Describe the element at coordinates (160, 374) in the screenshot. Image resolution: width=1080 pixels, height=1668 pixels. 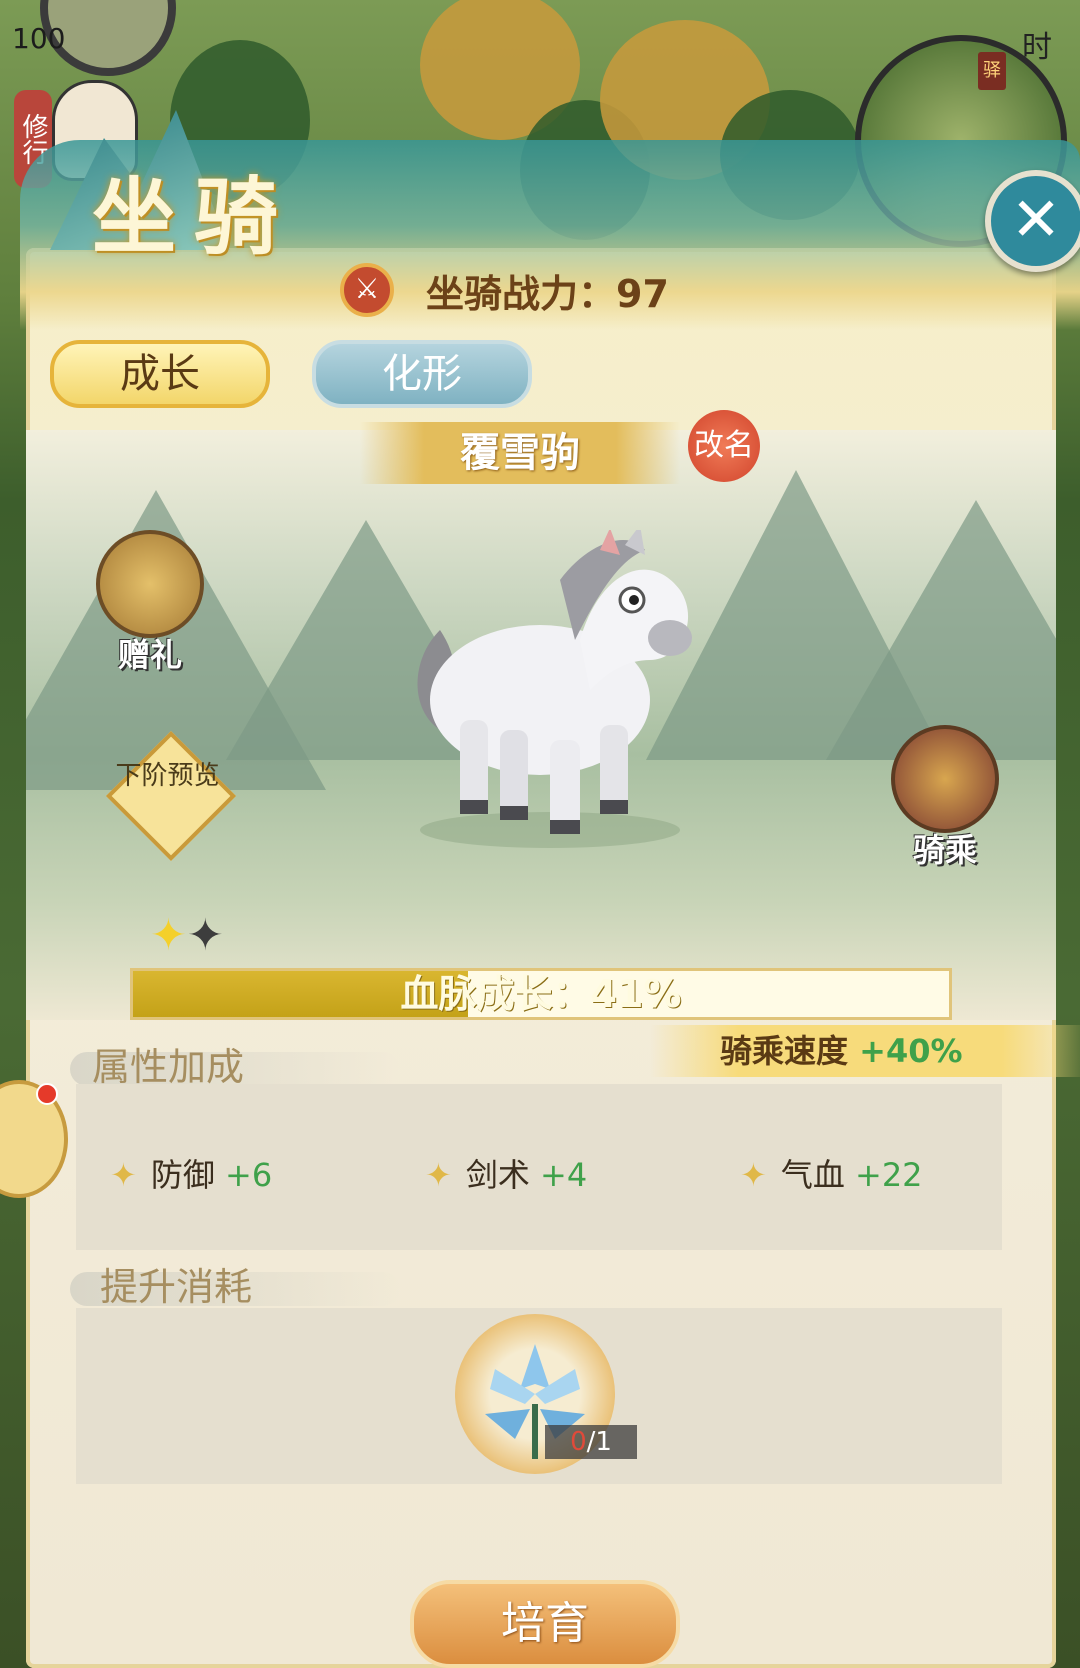
I see `tab-growth: 成长` at that location.